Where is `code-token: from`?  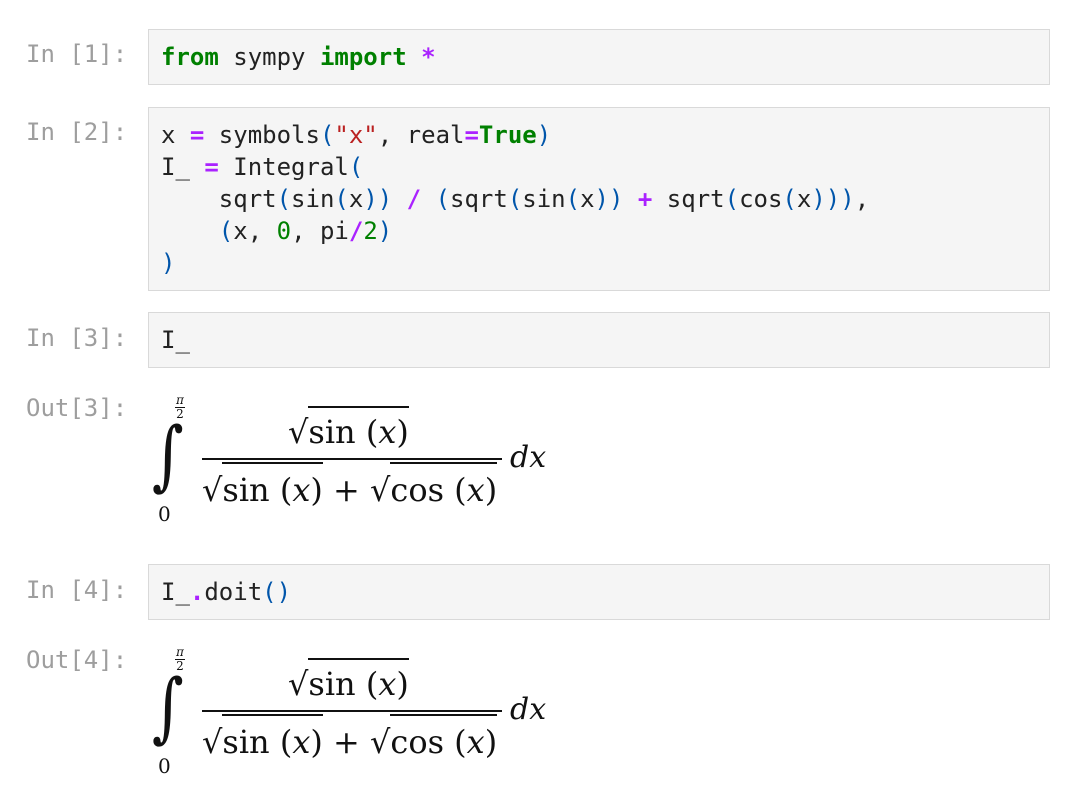 code-token: from is located at coordinates (190, 57).